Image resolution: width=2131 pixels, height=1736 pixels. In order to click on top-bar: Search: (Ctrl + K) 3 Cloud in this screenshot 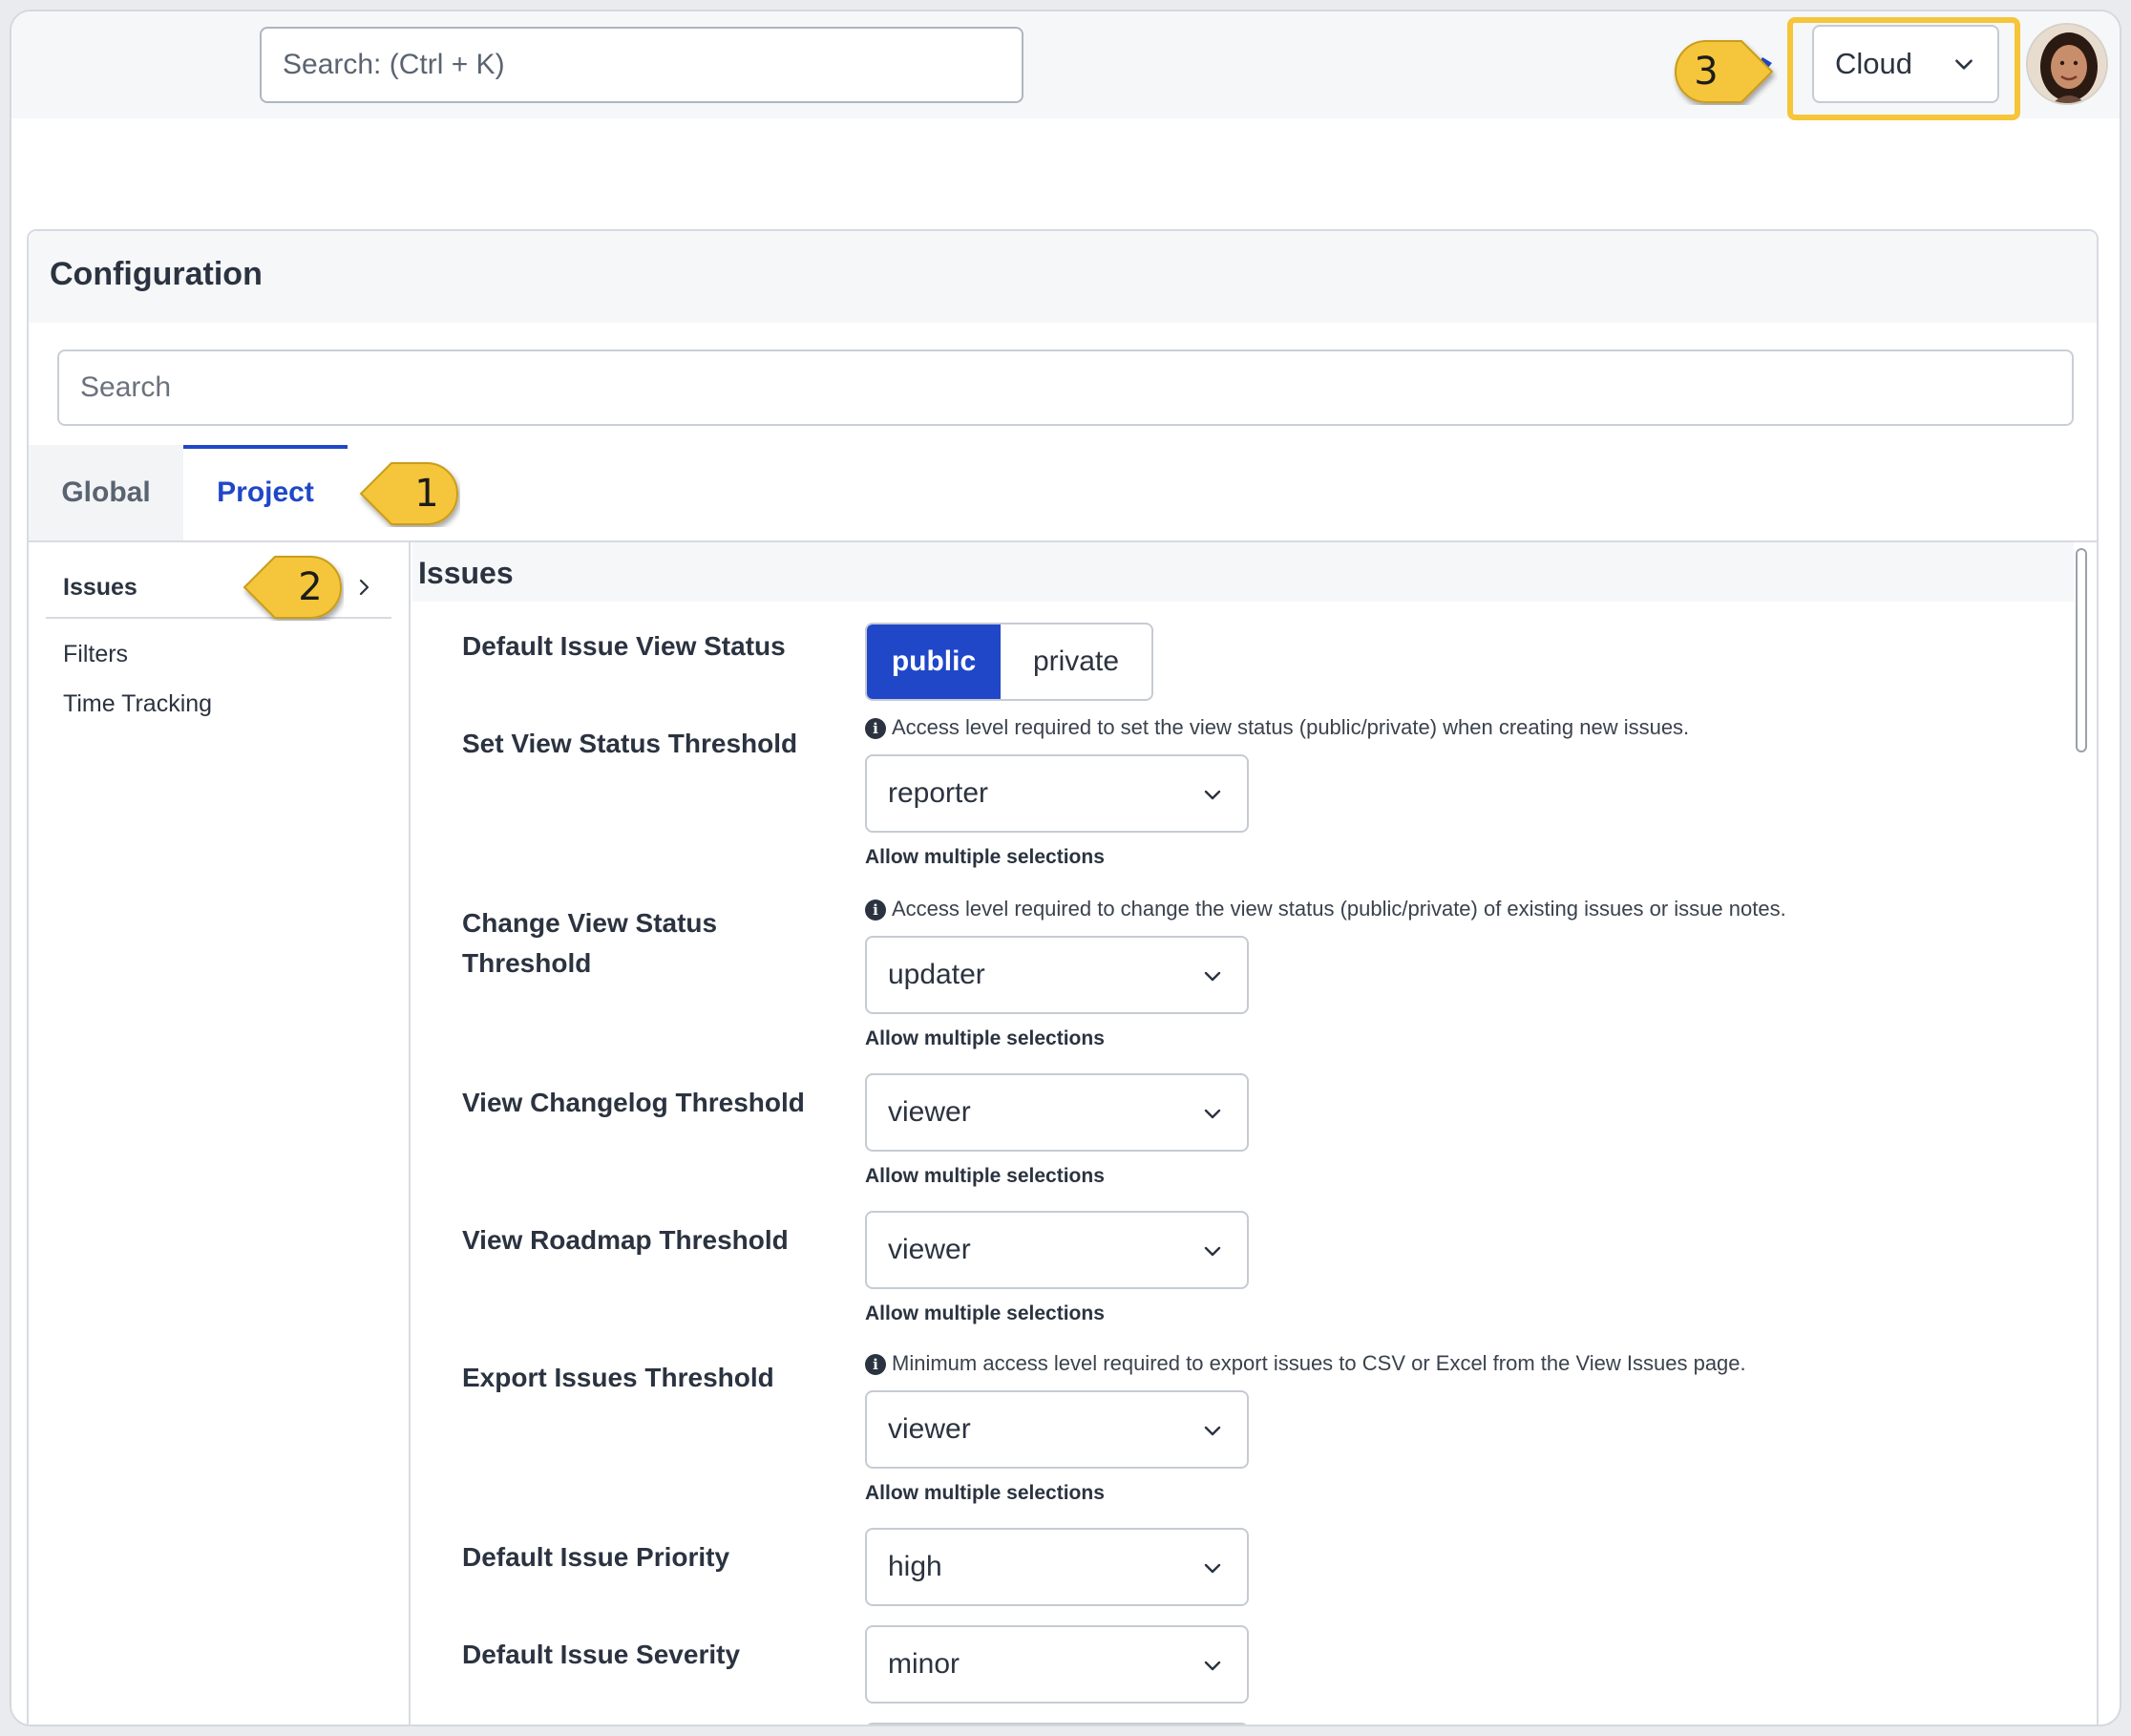, I will do `click(1065, 65)`.